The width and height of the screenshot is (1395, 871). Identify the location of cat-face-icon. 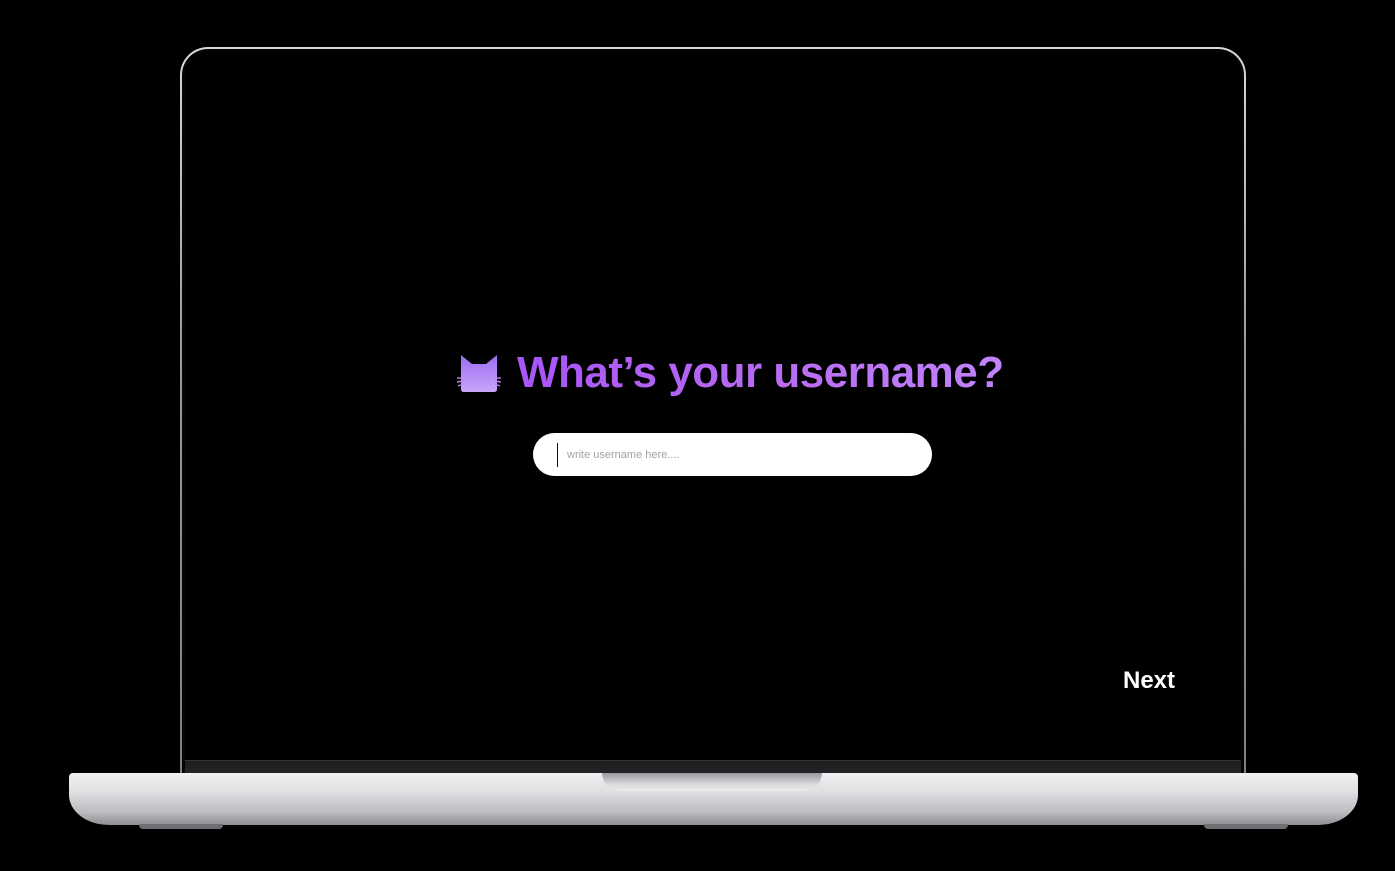
(479, 373).